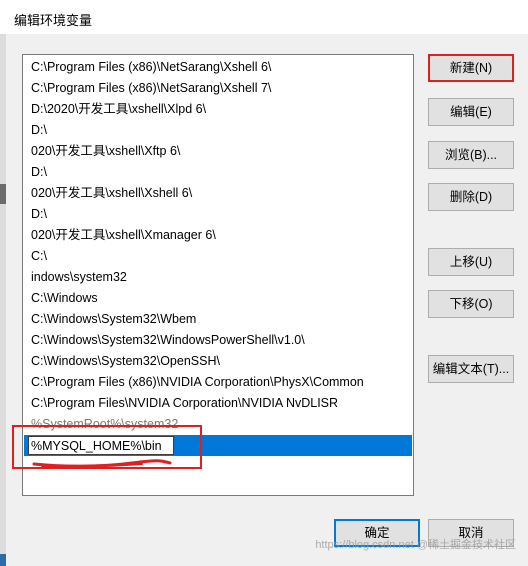 This screenshot has height=566, width=528. Describe the element at coordinates (264, 17) in the screenshot. I see `title-bar: 编辑环境变量` at that location.